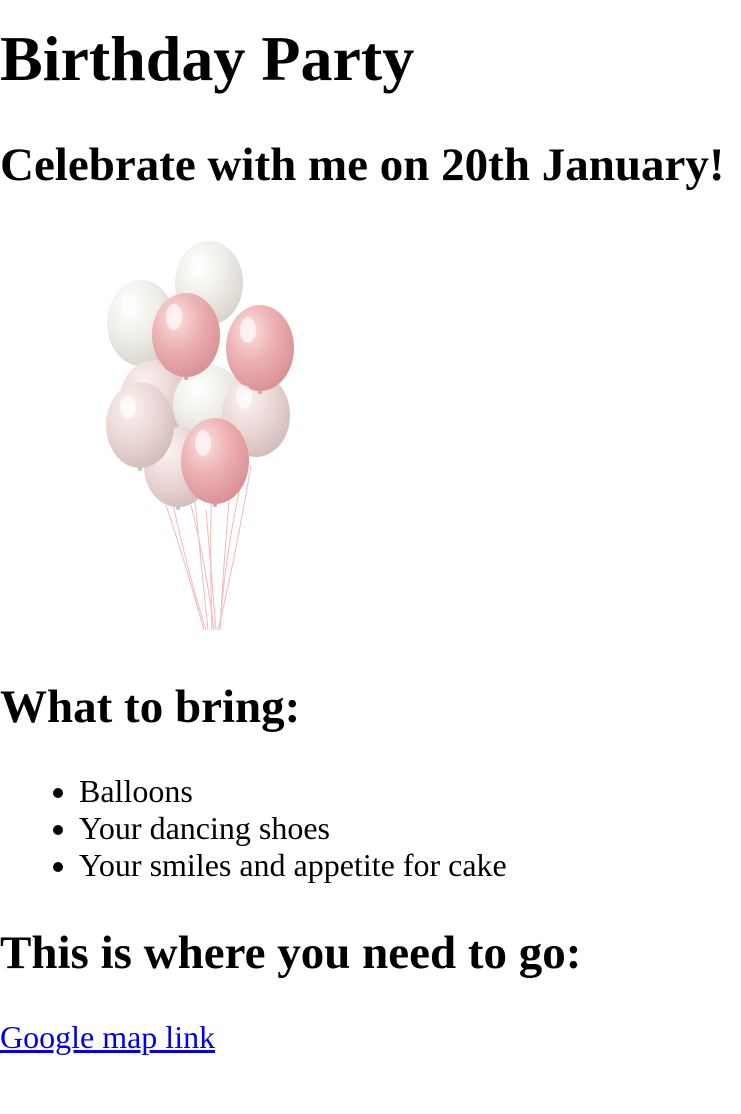 This screenshot has width=741, height=1114. I want to click on page-title: Birthday Party, so click(207, 58).